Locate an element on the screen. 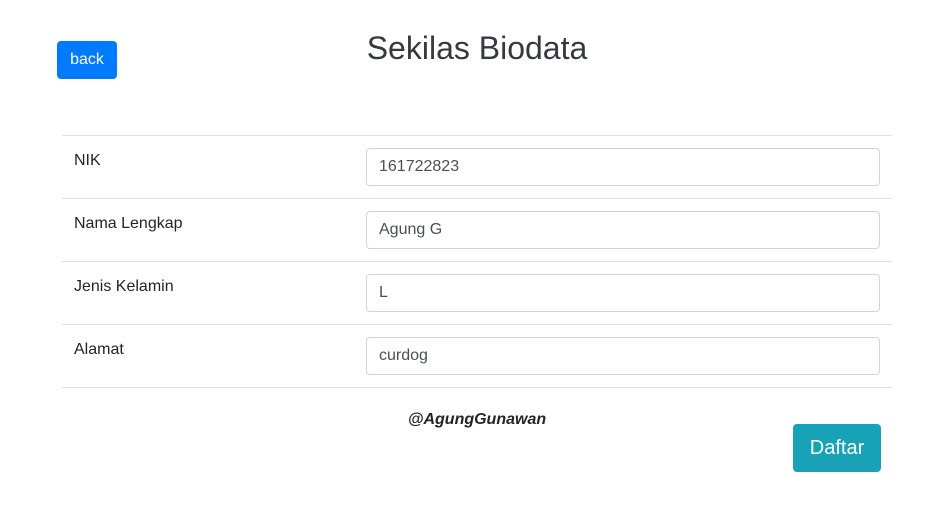  form-row-nama-lengkap: Nama Lengkap is located at coordinates (477, 230).